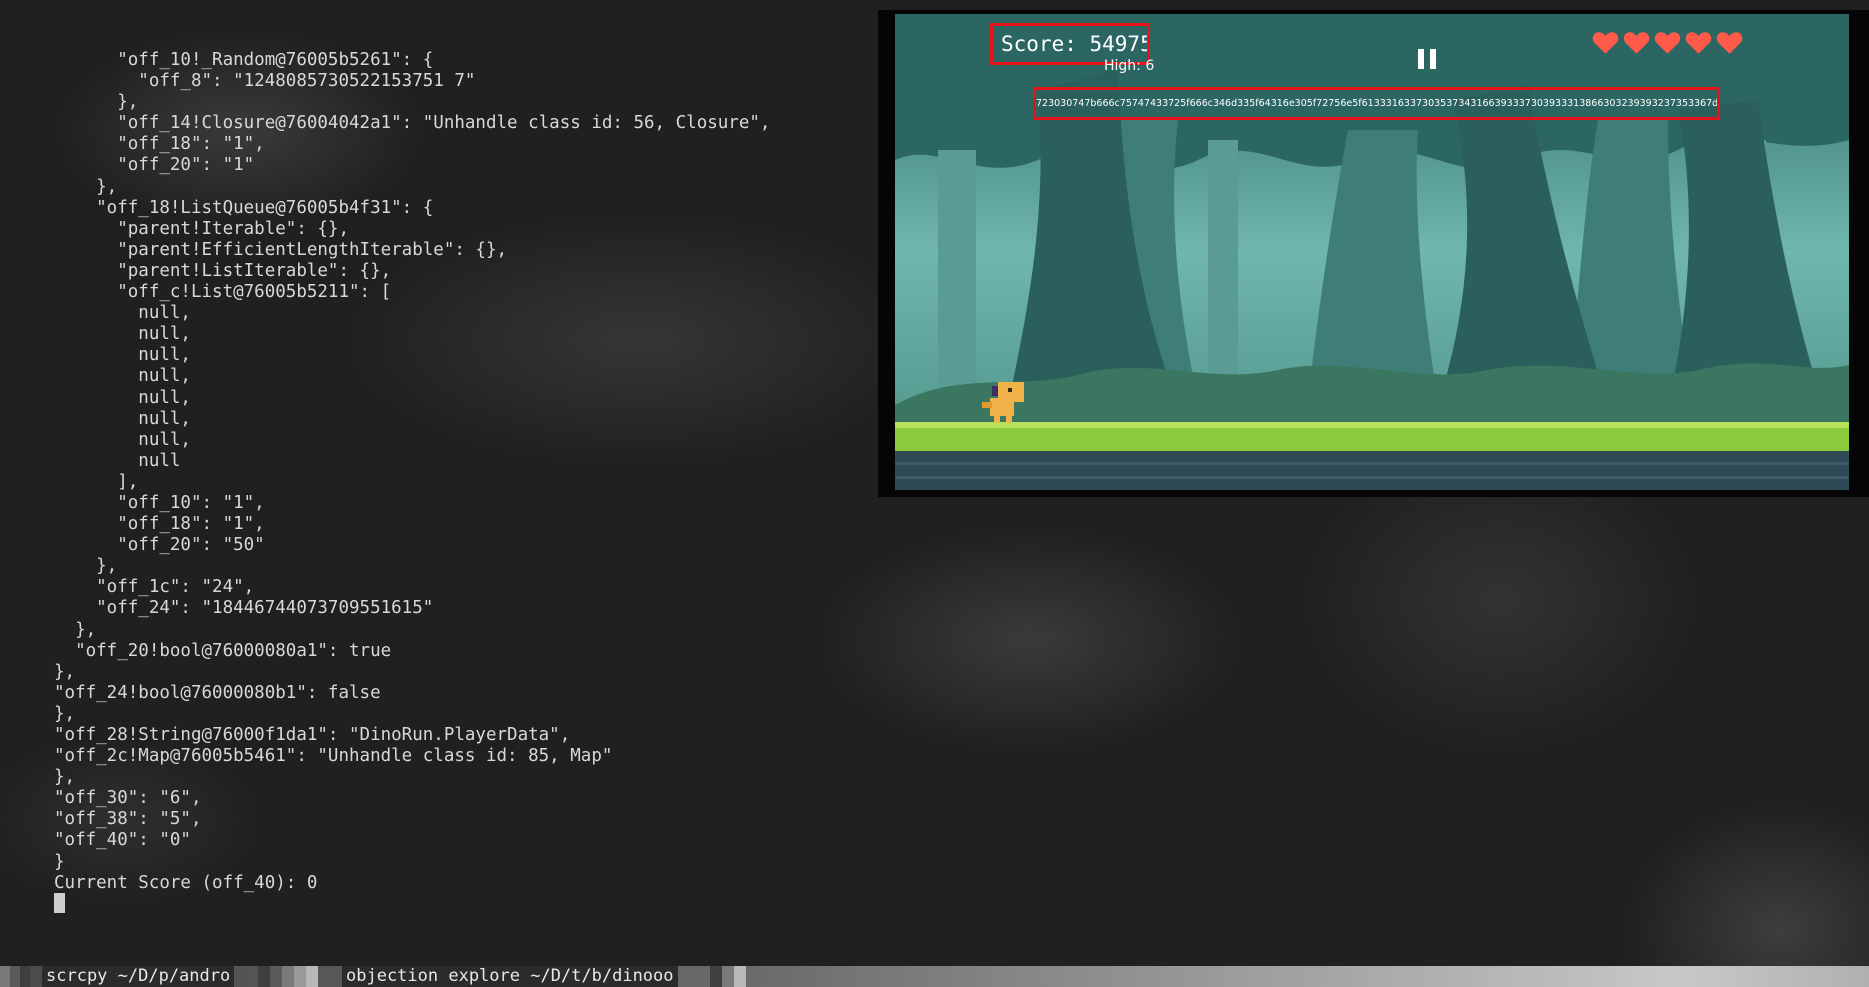  What do you see at coordinates (1129, 66) in the screenshot?
I see `high-score-label: High: 6` at bounding box center [1129, 66].